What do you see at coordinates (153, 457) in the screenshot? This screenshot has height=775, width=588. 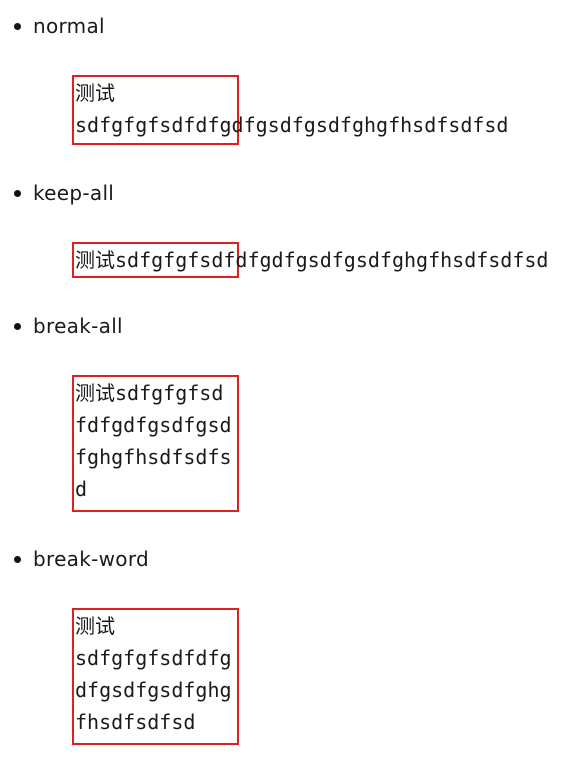 I see `demo-text-line: fghgfhsdfsdfs` at bounding box center [153, 457].